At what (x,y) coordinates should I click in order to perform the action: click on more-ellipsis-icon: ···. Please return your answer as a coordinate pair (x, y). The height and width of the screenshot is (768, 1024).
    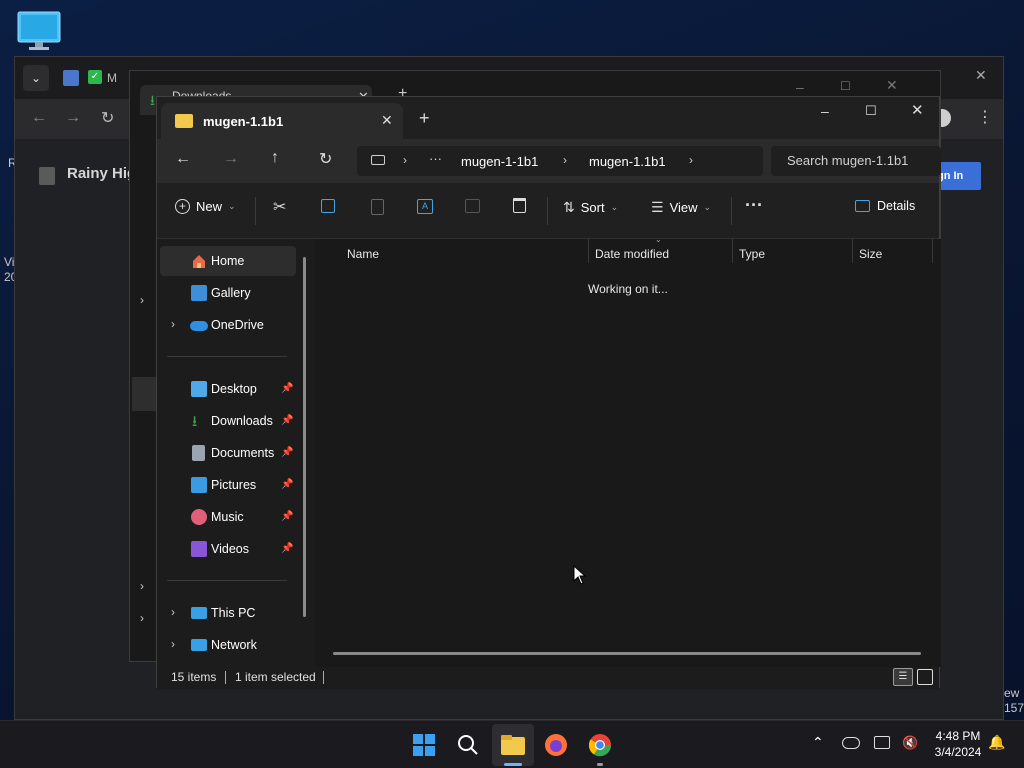
    Looking at the image, I should click on (435, 158).